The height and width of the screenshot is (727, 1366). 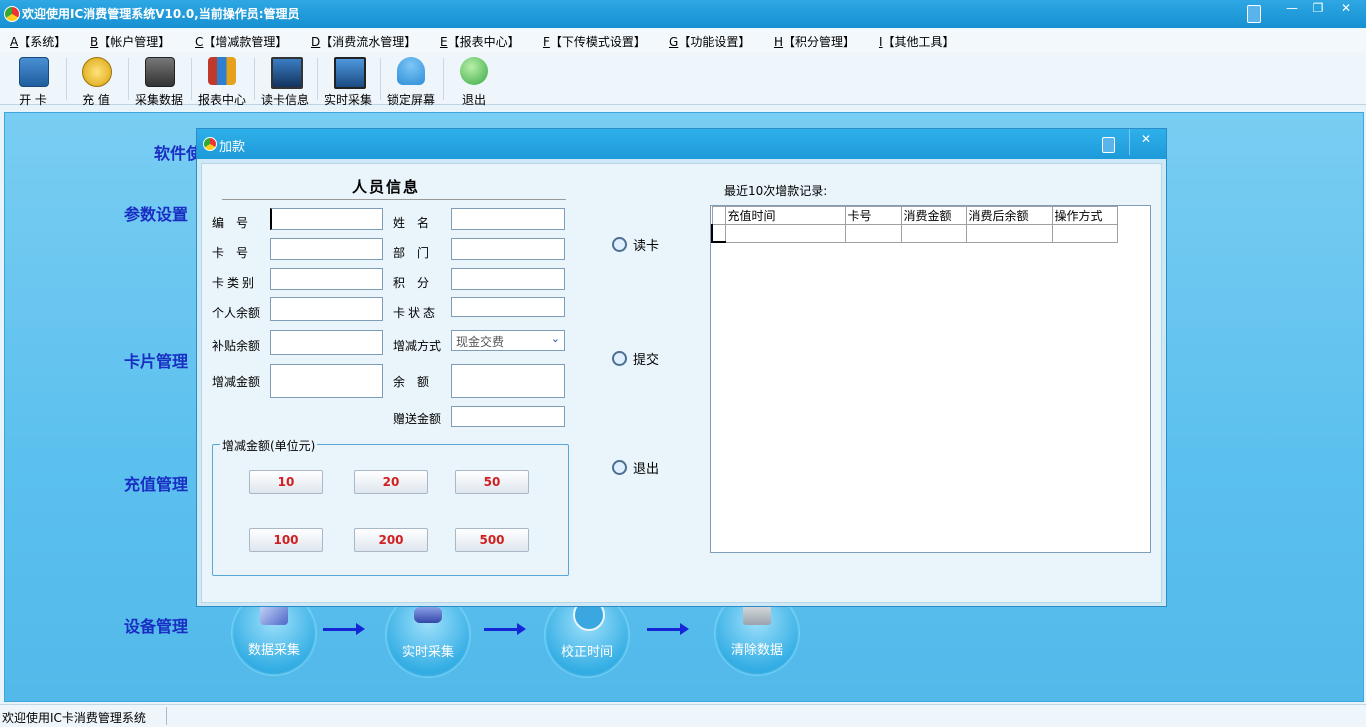 I want to click on personal-balance-input, so click(x=326, y=309).